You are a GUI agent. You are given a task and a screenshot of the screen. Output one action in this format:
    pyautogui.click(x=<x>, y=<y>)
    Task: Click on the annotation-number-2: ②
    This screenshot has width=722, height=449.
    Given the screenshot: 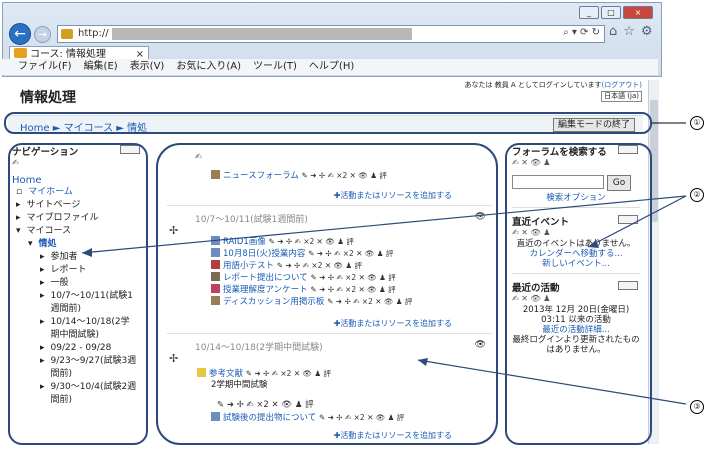 What is the action you would take?
    pyautogui.click(x=697, y=195)
    